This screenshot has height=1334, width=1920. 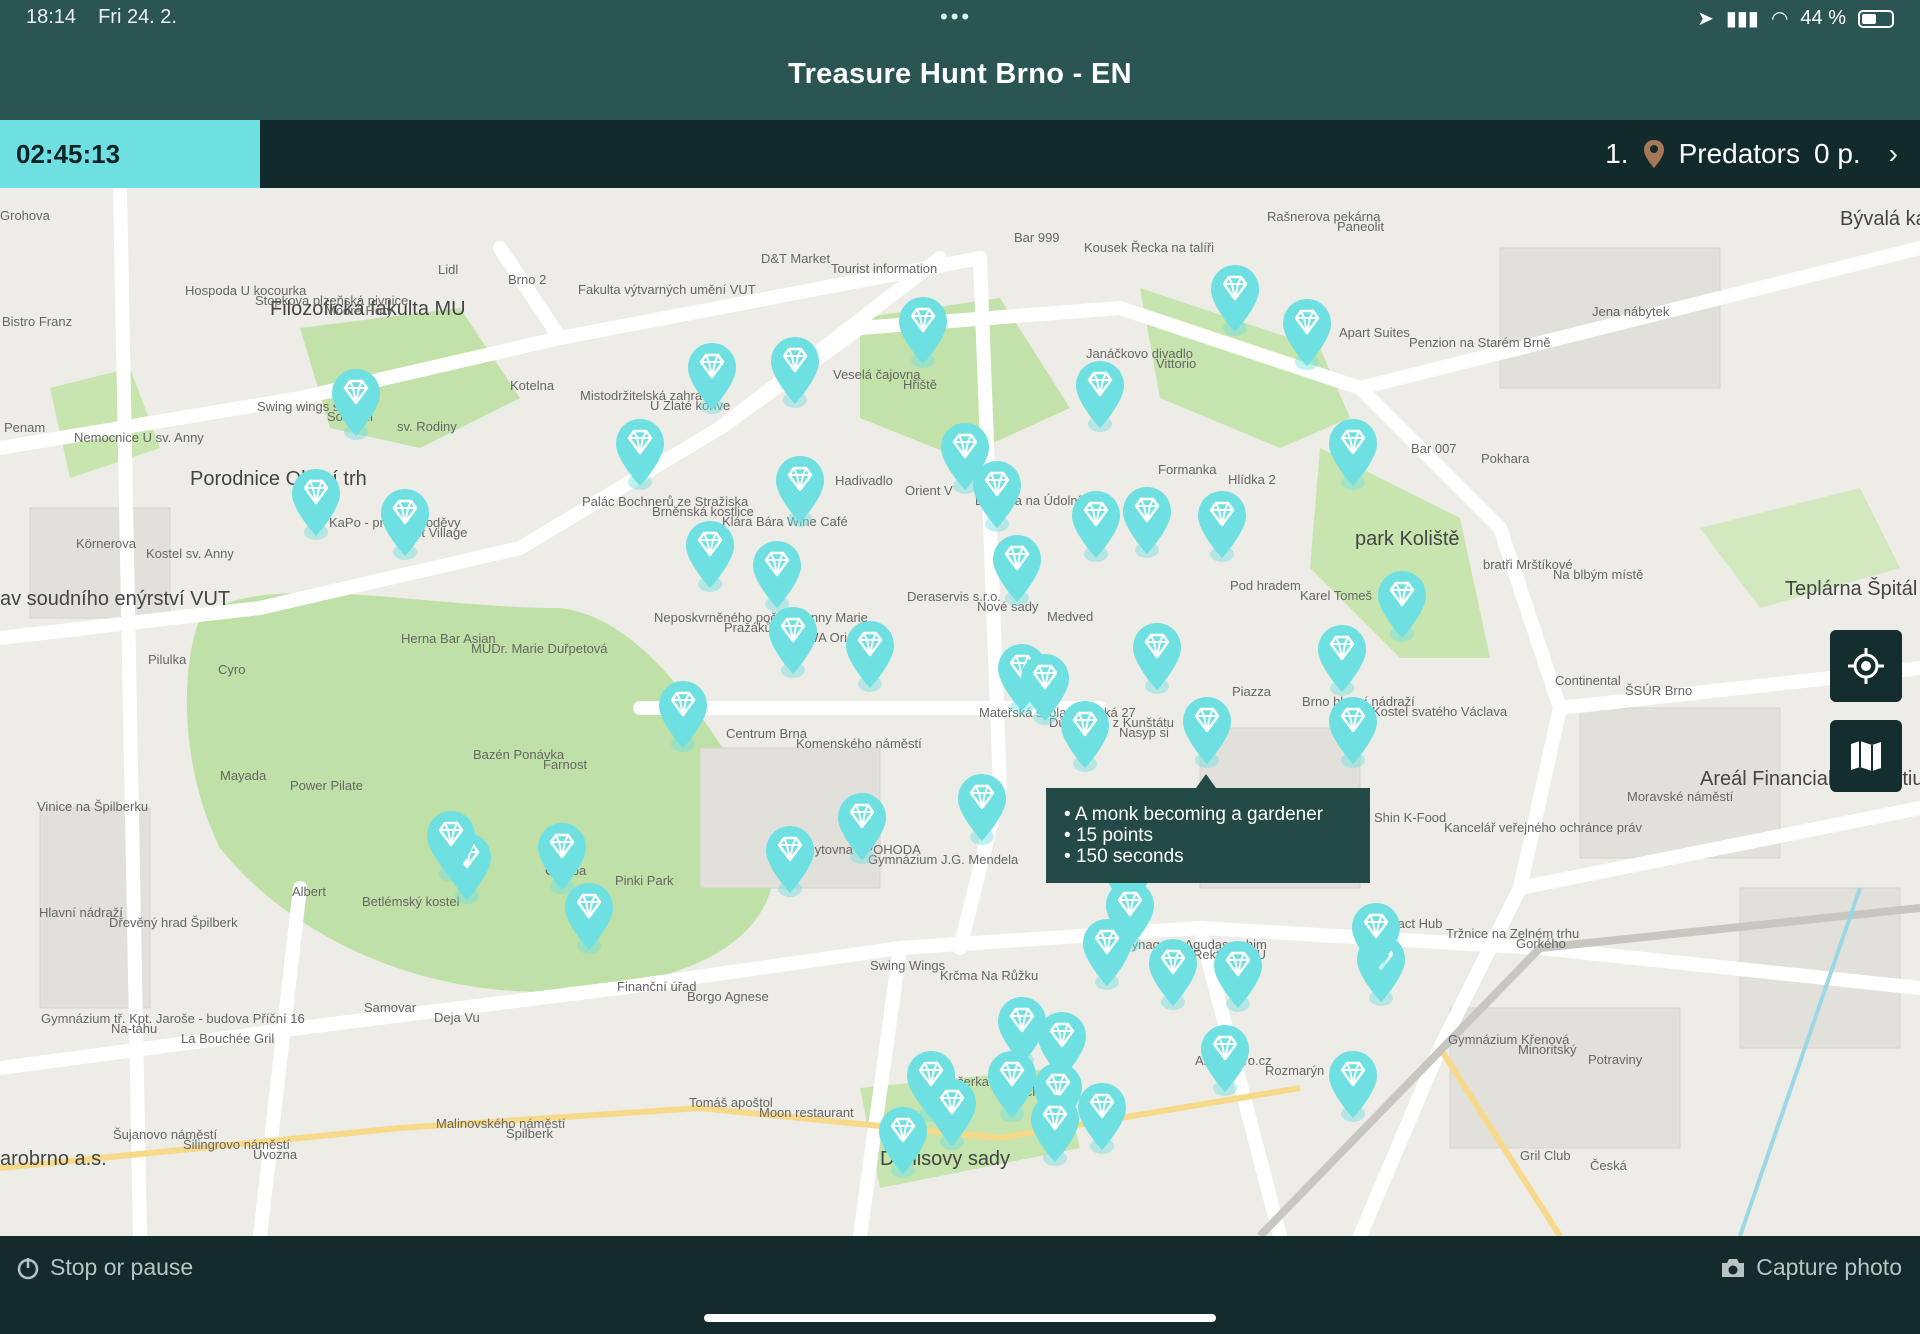 What do you see at coordinates (1324, 216) in the screenshot?
I see `map-label: Rašnerova pekárna` at bounding box center [1324, 216].